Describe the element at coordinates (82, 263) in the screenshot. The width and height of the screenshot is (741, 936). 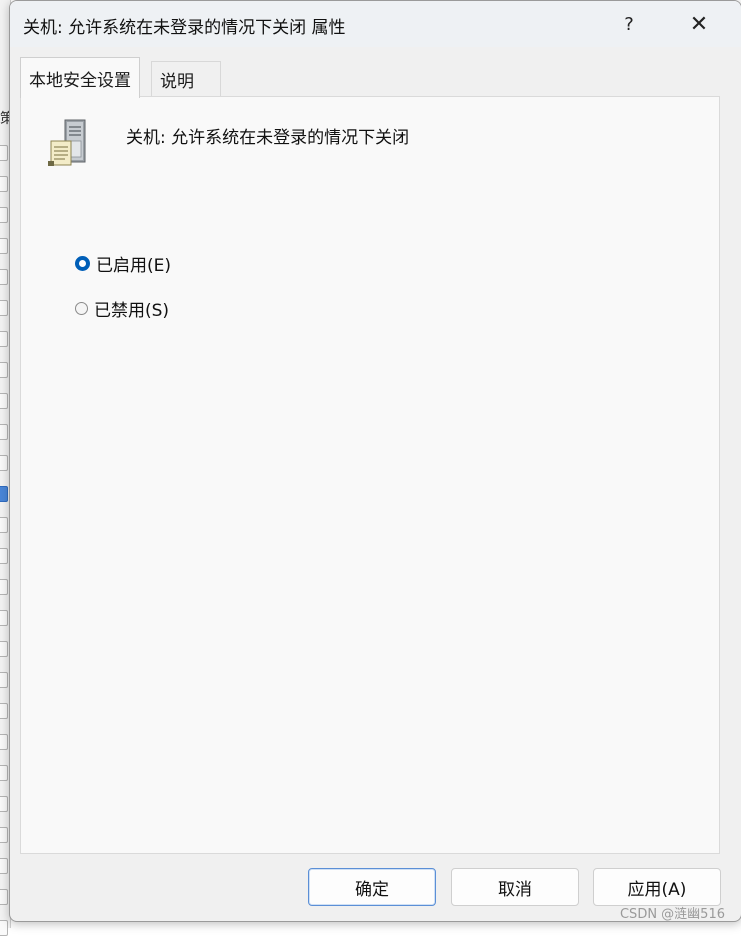
I see `radio-enabled-indicator` at that location.